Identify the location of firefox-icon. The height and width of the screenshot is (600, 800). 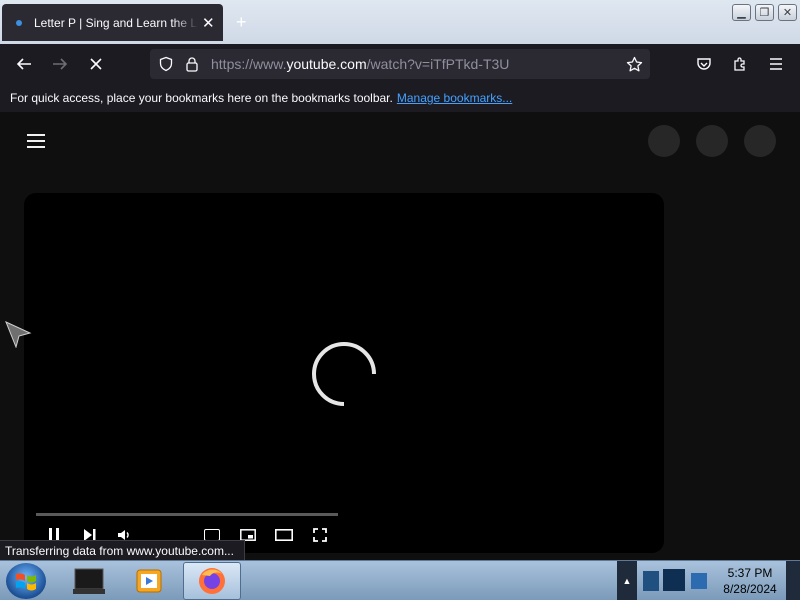
(212, 581).